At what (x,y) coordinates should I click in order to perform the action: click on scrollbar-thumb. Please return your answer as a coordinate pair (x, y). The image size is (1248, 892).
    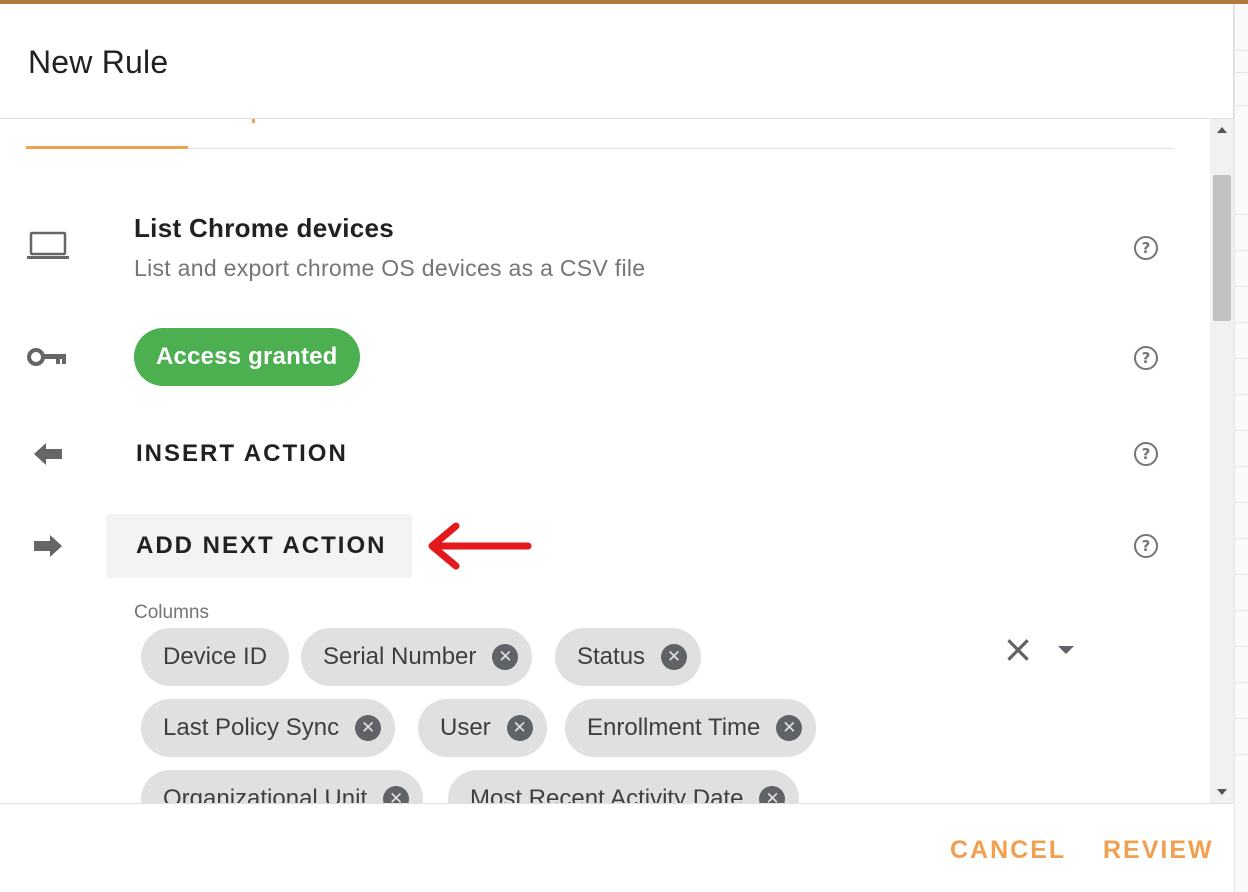
    Looking at the image, I should click on (1222, 248).